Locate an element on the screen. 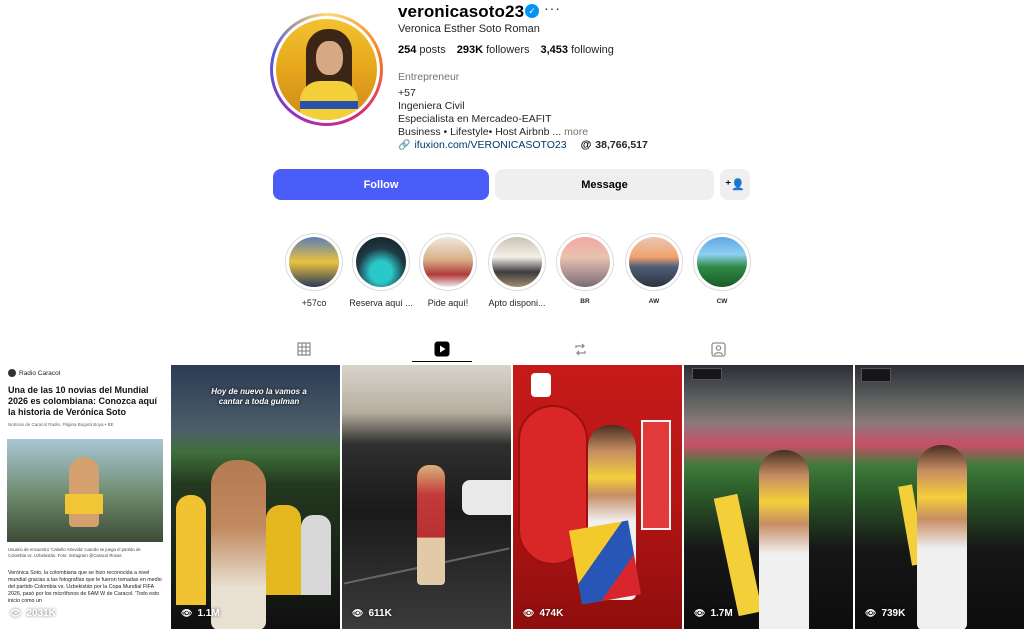  tab-reels is located at coordinates (442, 349).